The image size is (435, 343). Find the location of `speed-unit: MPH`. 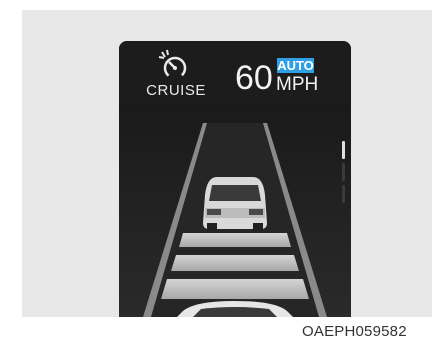

speed-unit: MPH is located at coordinates (297, 84).